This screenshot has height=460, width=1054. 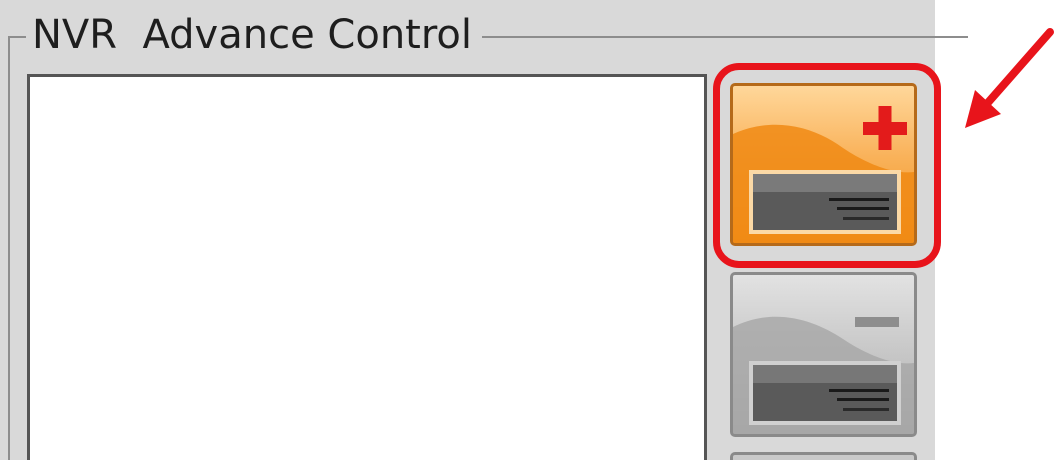 What do you see at coordinates (254, 35) in the screenshot?
I see `group-title: NVR Advance Control` at bounding box center [254, 35].